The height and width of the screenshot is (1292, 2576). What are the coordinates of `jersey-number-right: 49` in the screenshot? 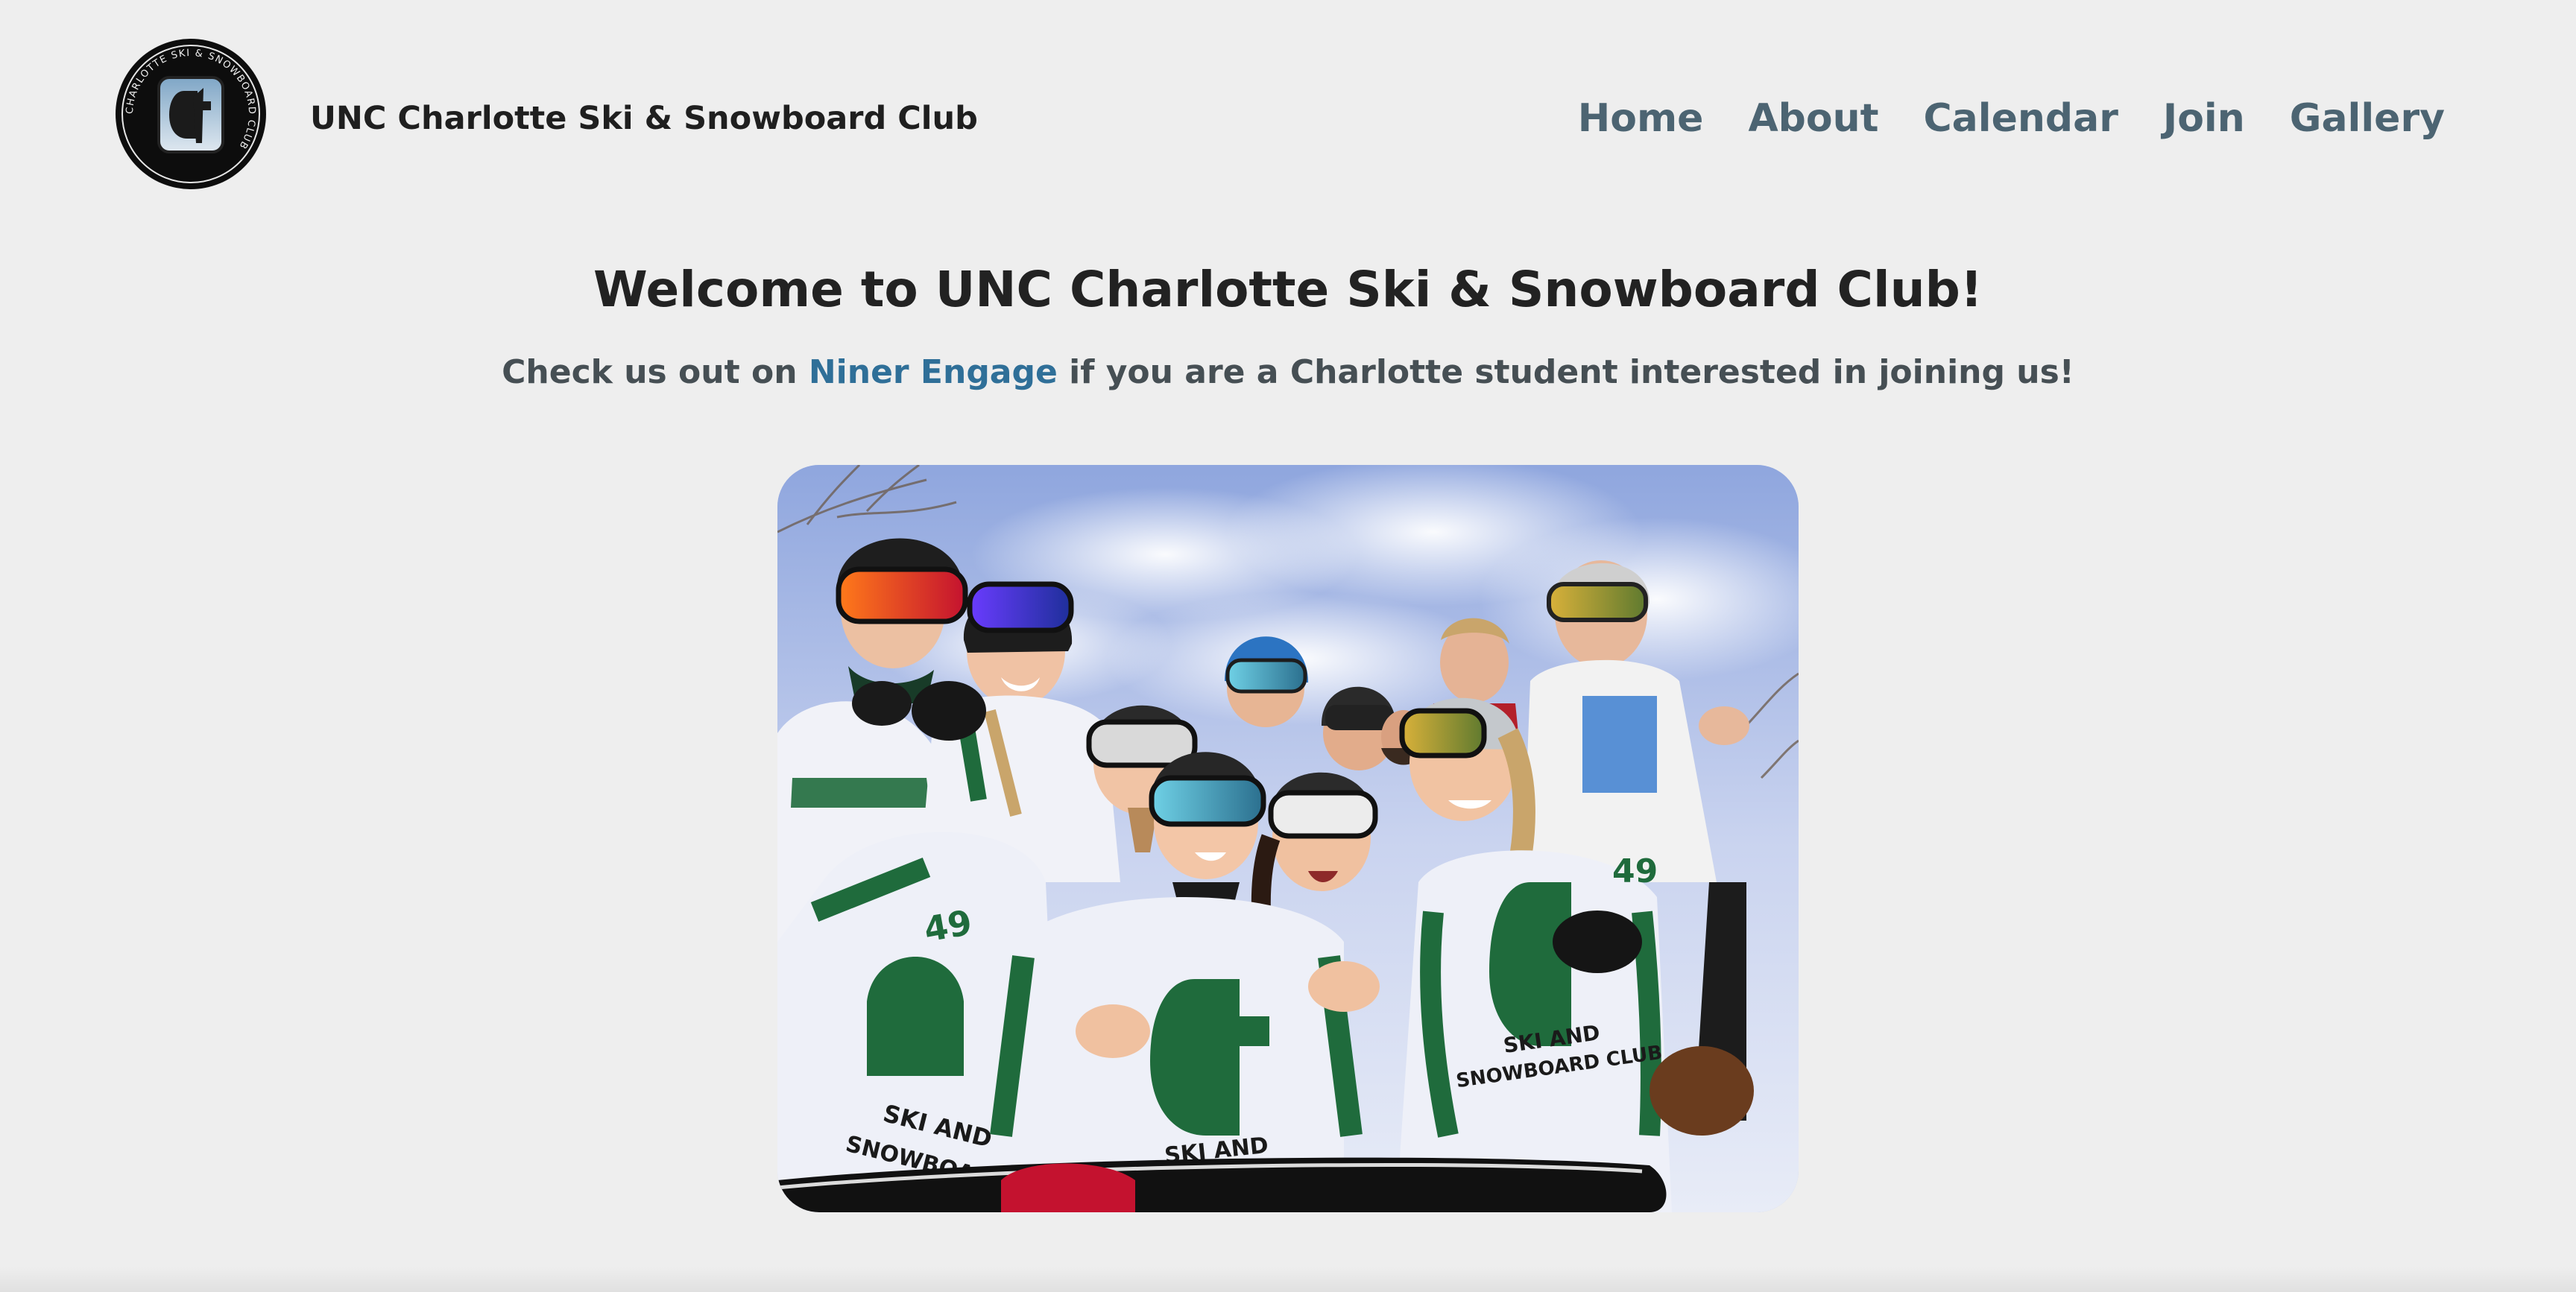 It's located at (1635, 871).